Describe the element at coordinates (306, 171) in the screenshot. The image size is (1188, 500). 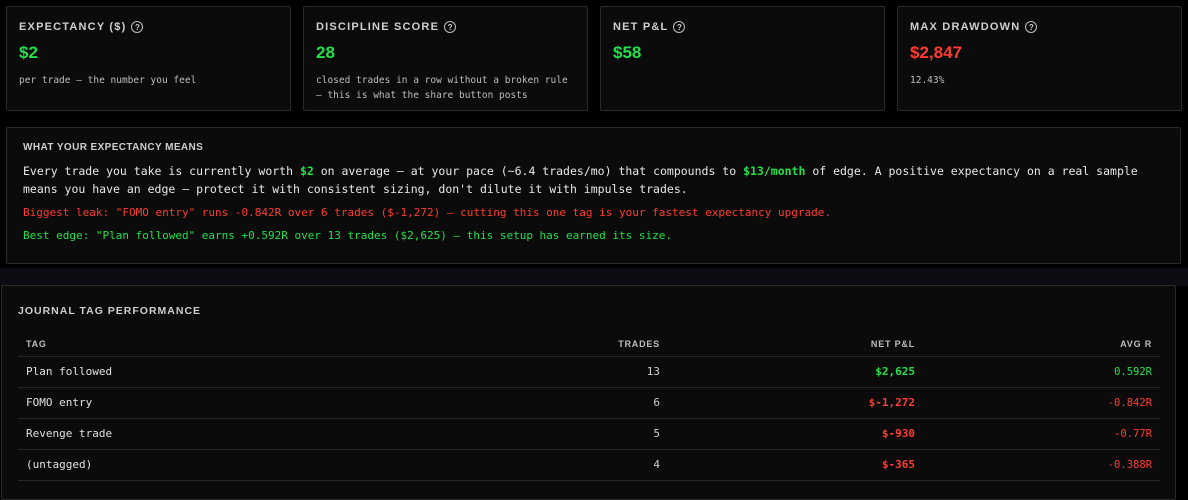
I see `expectancy-per-trade: $2` at that location.